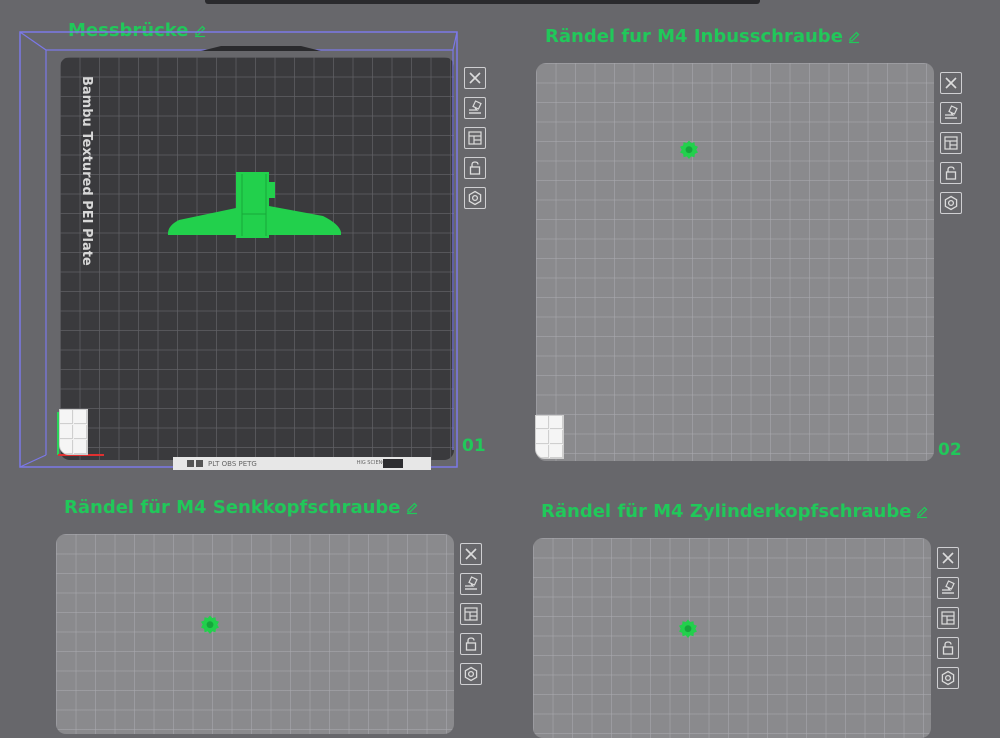 Image resolution: width=1000 pixels, height=738 pixels. I want to click on plate-number-1: 01, so click(474, 446).